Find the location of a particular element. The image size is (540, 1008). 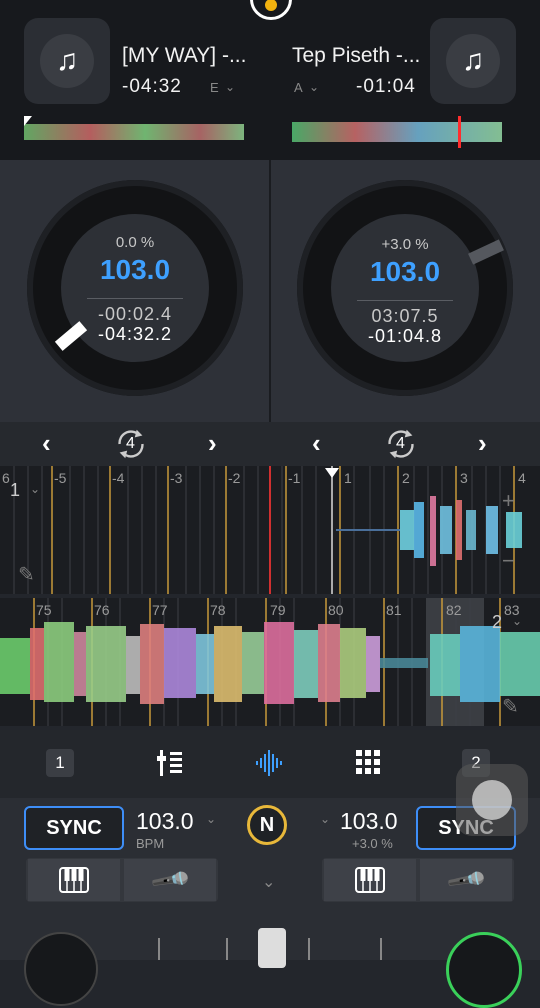

zoom-out-icon: − is located at coordinates (508, 561).